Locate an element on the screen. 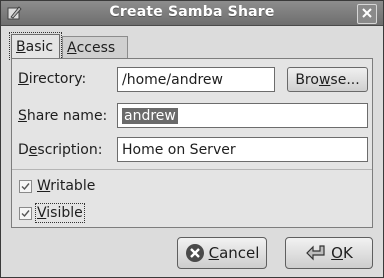 The image size is (384, 278). tab-basic-mnemonic: B is located at coordinates (21, 46).